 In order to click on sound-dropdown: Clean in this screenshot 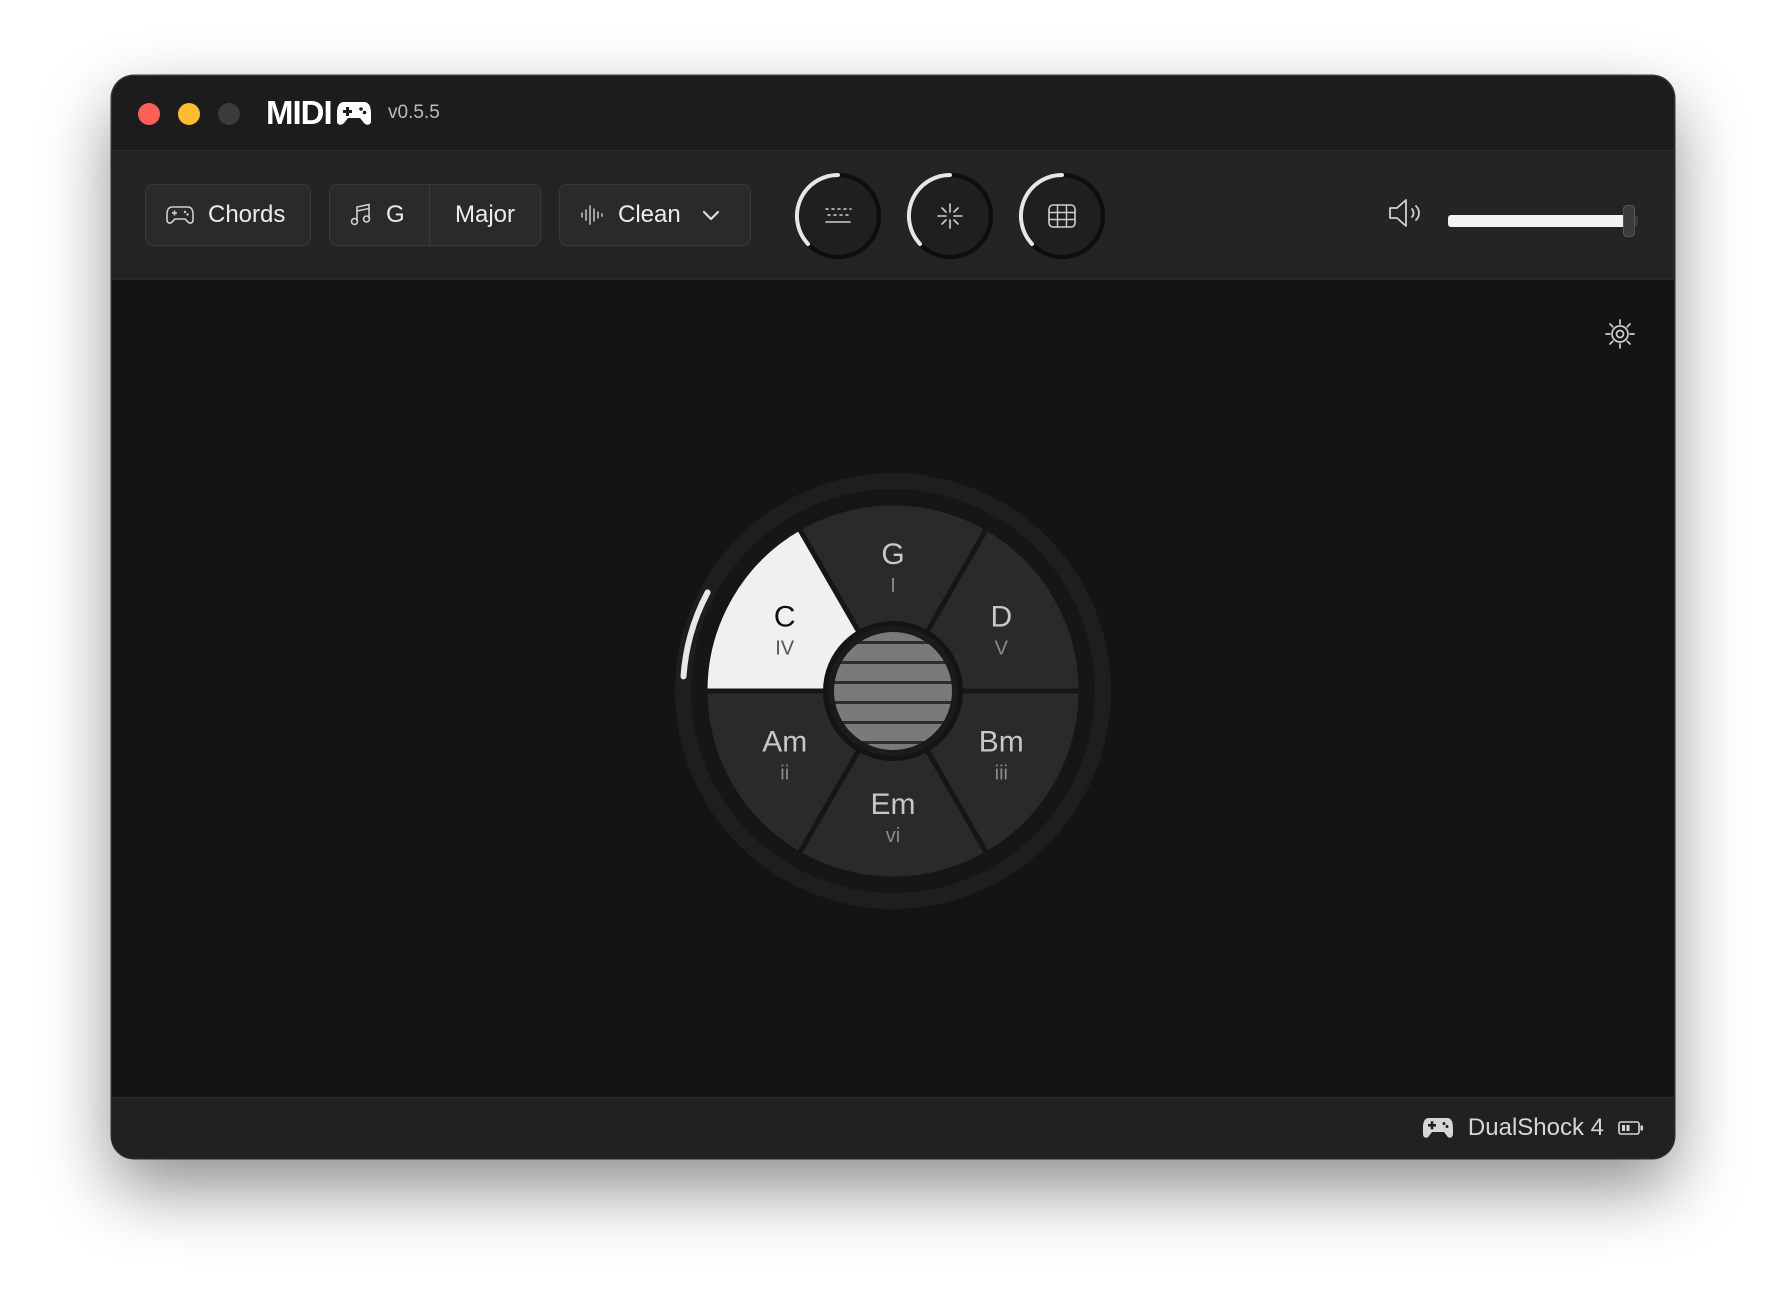, I will do `click(655, 215)`.